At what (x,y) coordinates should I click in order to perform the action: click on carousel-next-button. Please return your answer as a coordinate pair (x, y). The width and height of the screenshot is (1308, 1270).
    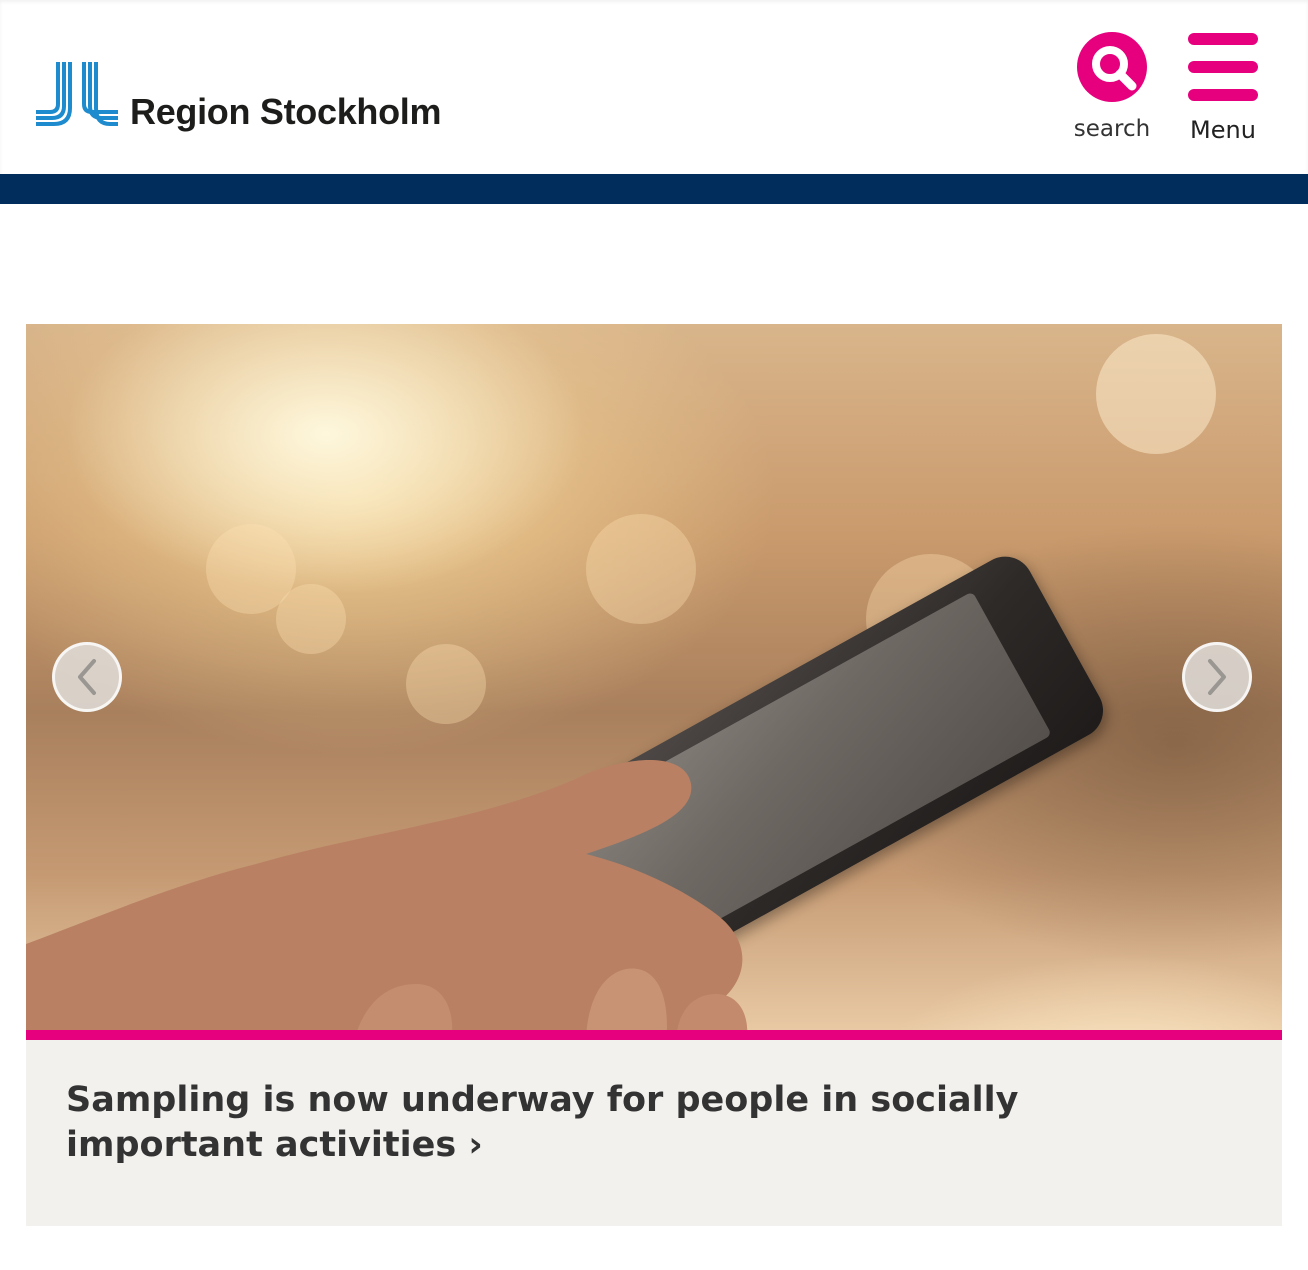
    Looking at the image, I should click on (1217, 677).